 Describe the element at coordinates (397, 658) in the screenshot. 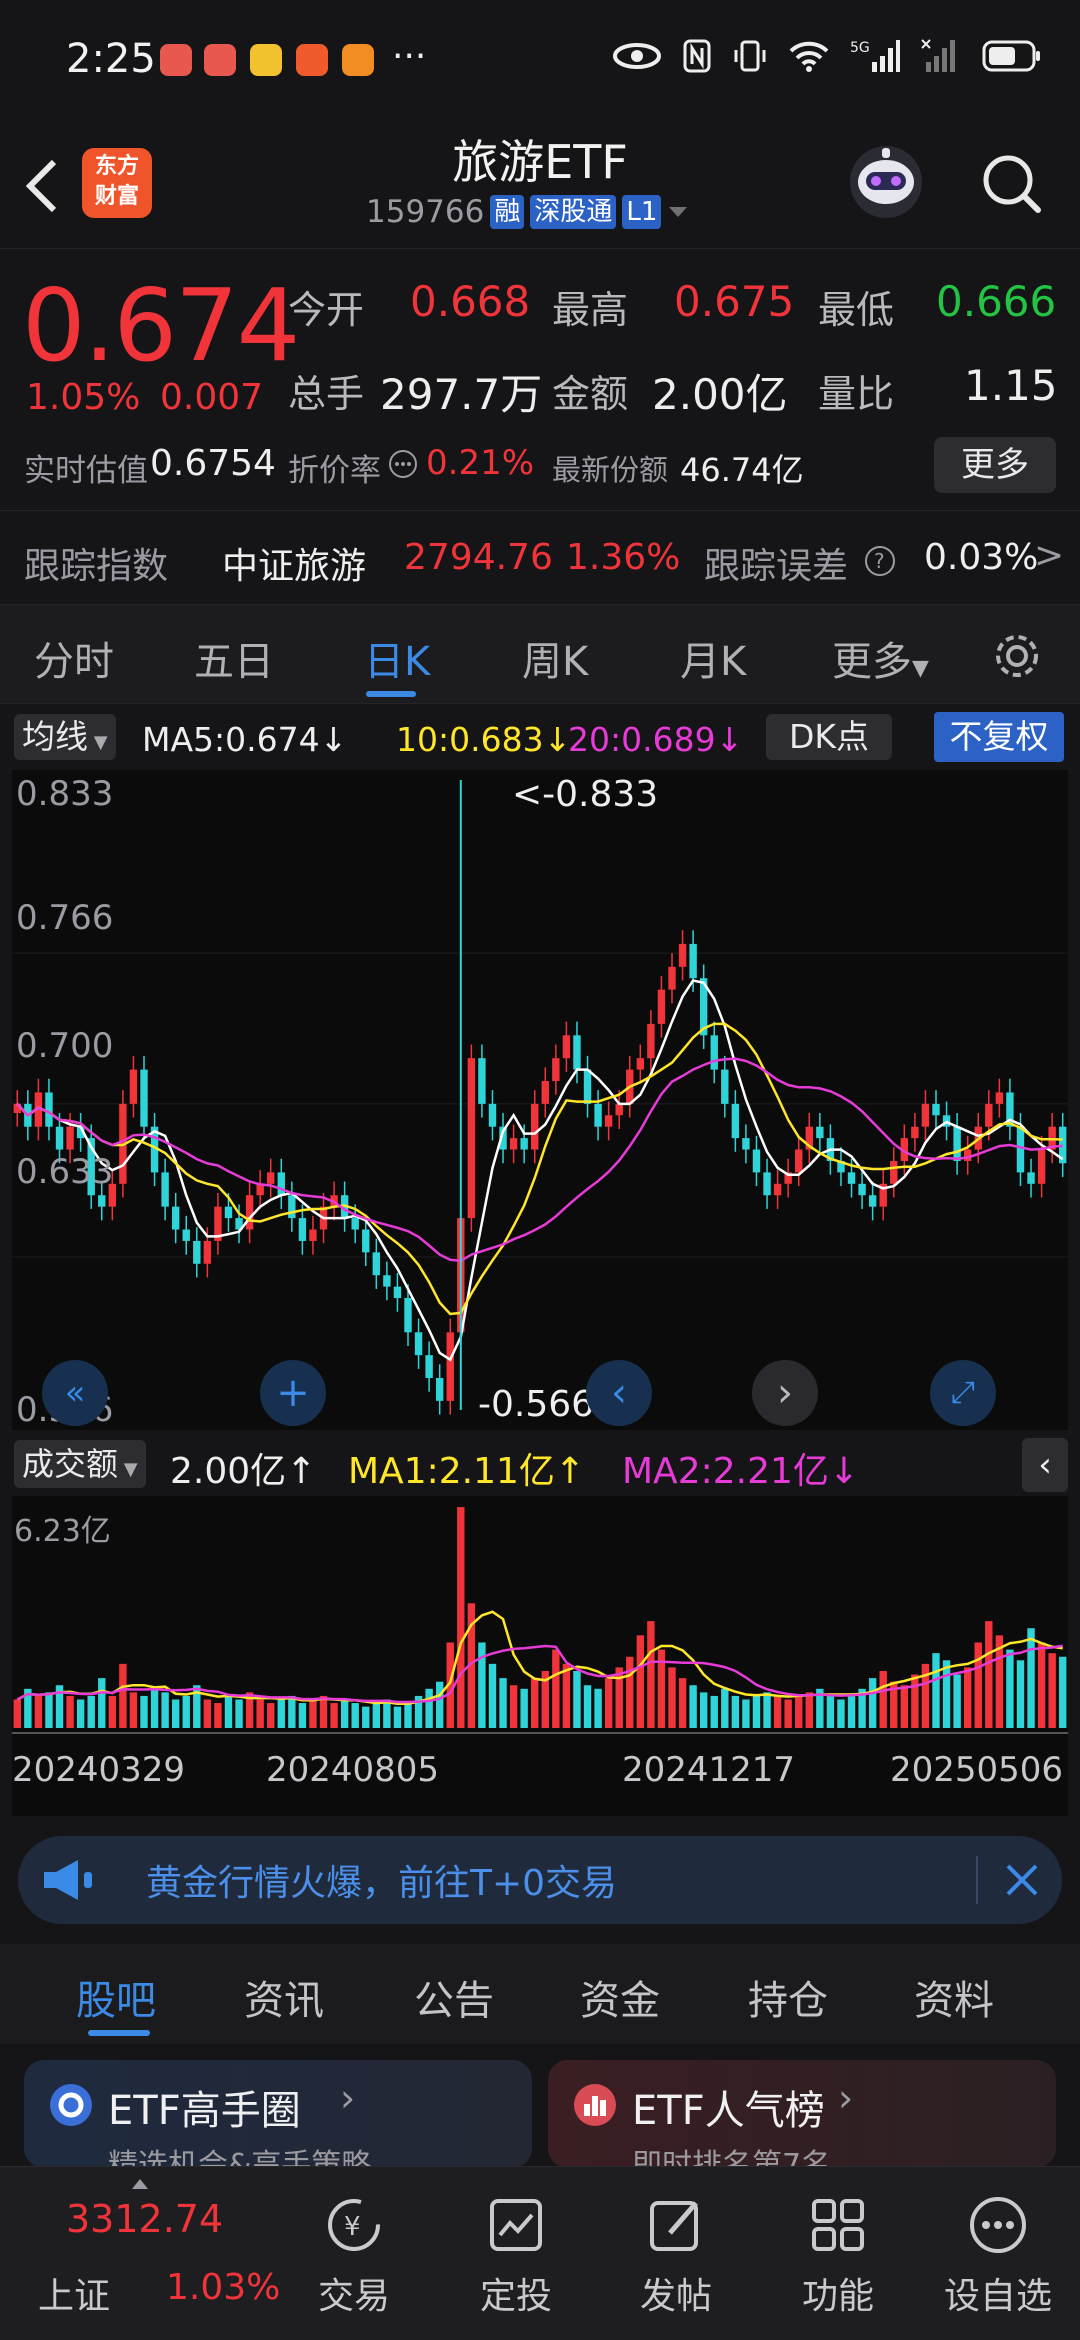

I see `tab-daily-k: 日K` at that location.